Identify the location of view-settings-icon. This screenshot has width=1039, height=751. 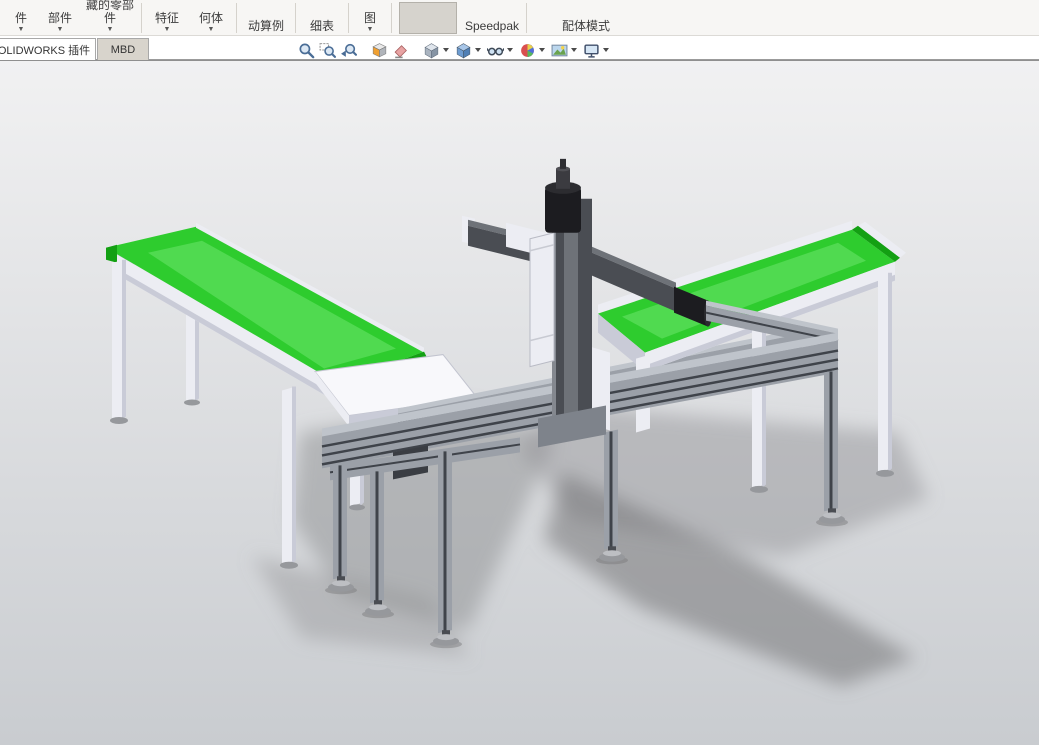
(591, 50).